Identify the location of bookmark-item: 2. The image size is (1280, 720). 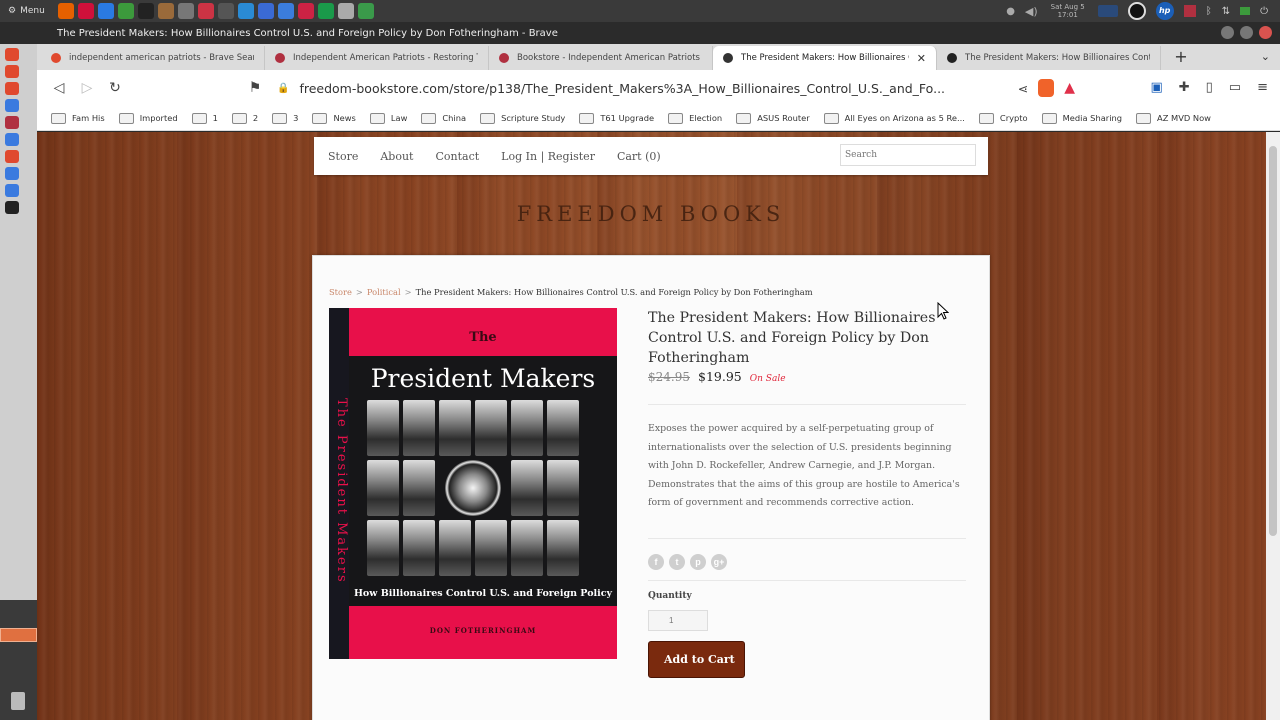
(244, 118).